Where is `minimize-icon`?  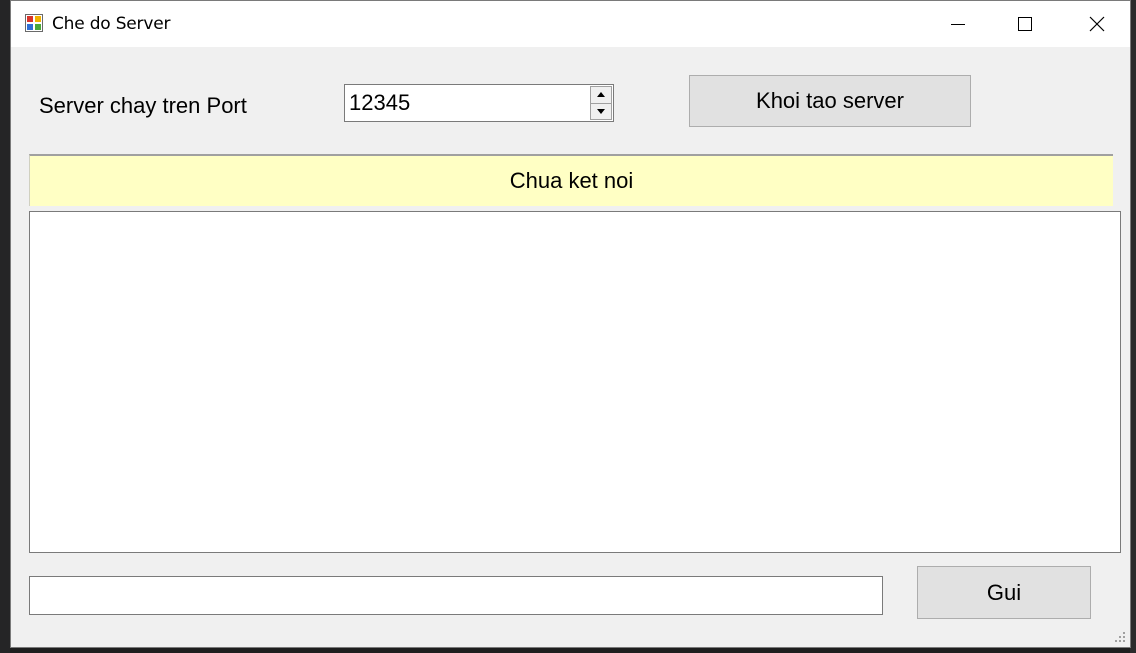 minimize-icon is located at coordinates (958, 24).